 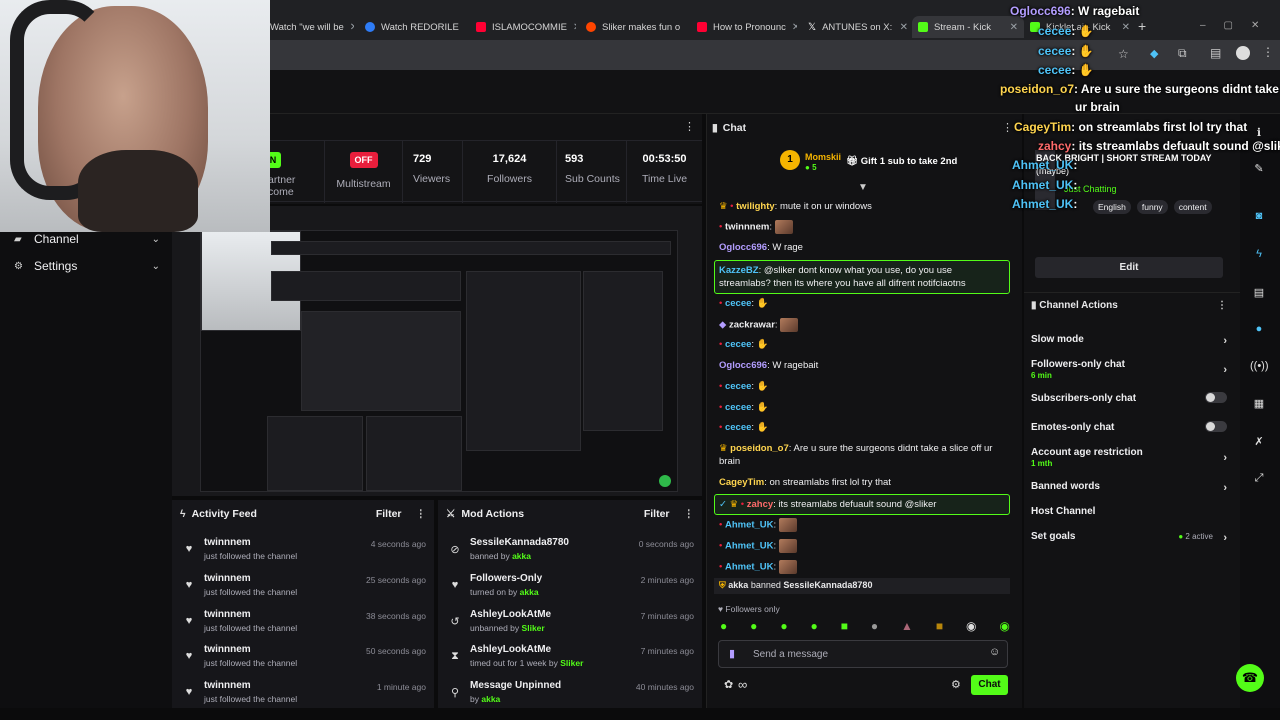 What do you see at coordinates (1259, 403) in the screenshot?
I see `layout-icon: ▦` at bounding box center [1259, 403].